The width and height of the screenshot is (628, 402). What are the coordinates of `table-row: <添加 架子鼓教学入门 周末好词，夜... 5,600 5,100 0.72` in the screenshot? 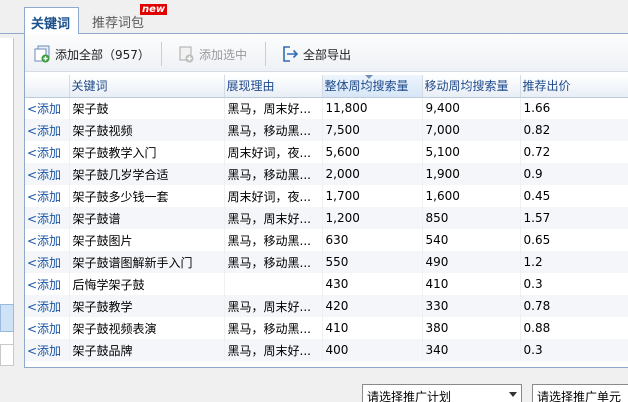 It's located at (326, 152).